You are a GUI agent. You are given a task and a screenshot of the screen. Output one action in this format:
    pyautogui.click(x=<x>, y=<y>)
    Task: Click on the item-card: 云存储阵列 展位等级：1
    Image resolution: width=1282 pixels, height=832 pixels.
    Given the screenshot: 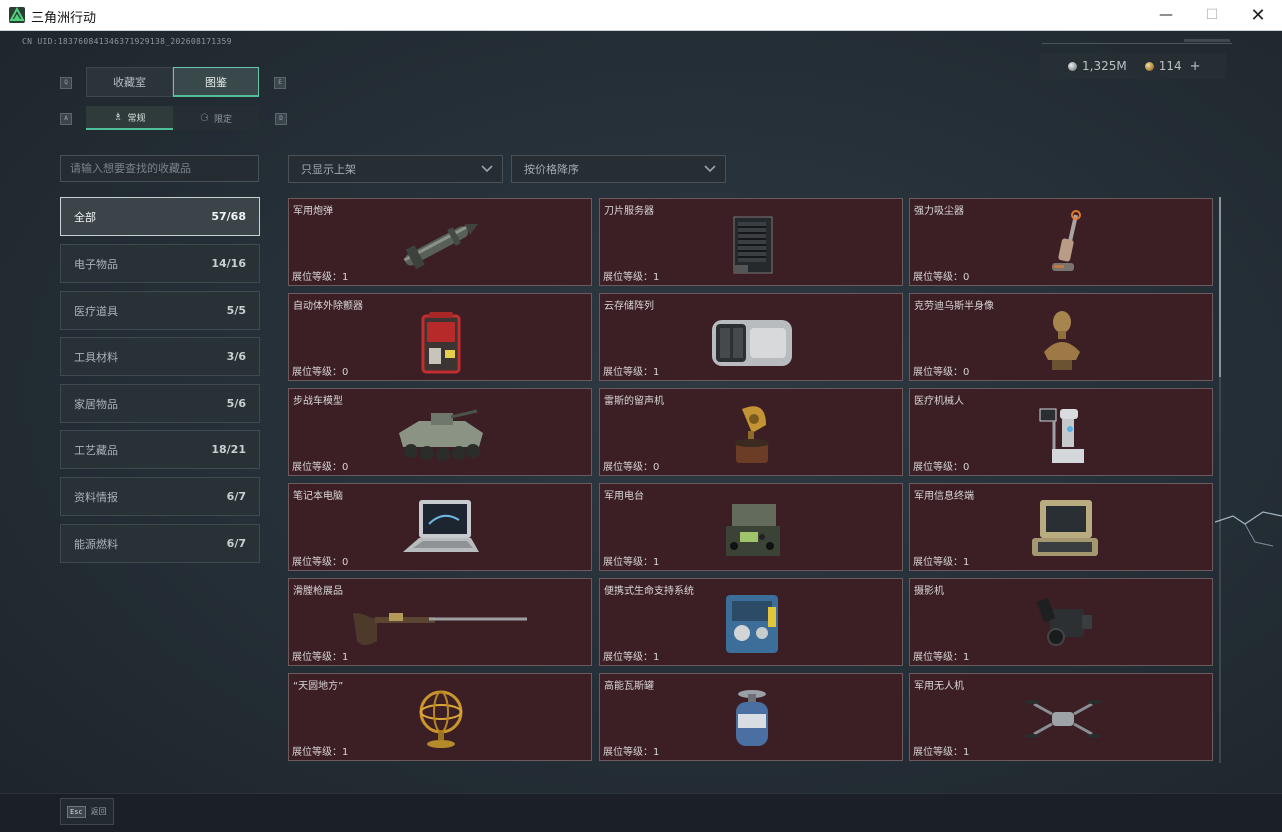 What is the action you would take?
    pyautogui.click(x=751, y=337)
    